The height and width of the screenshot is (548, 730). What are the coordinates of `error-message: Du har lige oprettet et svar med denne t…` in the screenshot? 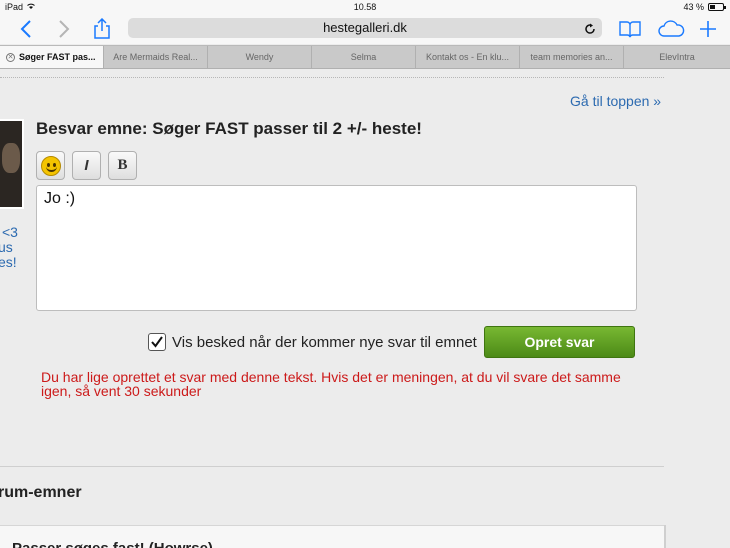 It's located at (331, 384).